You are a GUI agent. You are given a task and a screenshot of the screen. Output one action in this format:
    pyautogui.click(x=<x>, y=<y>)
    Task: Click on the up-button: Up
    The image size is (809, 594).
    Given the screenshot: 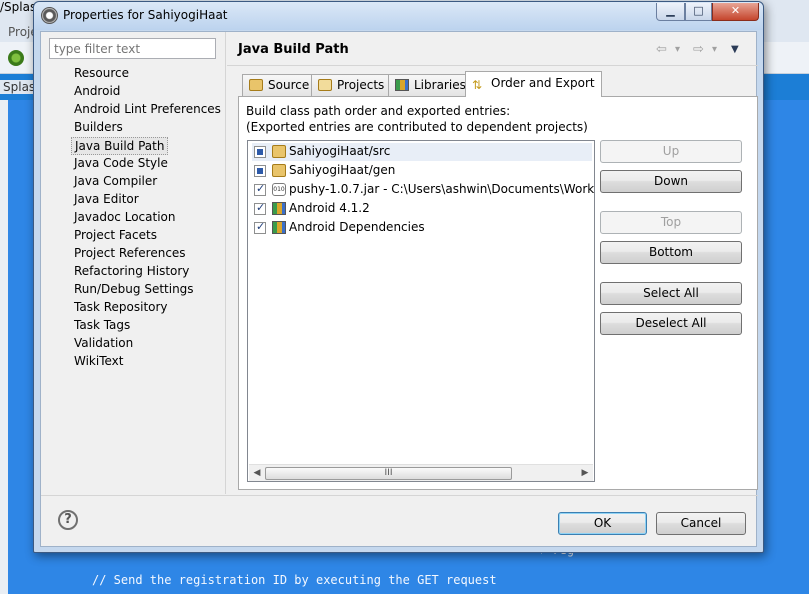 What is the action you would take?
    pyautogui.click(x=671, y=151)
    